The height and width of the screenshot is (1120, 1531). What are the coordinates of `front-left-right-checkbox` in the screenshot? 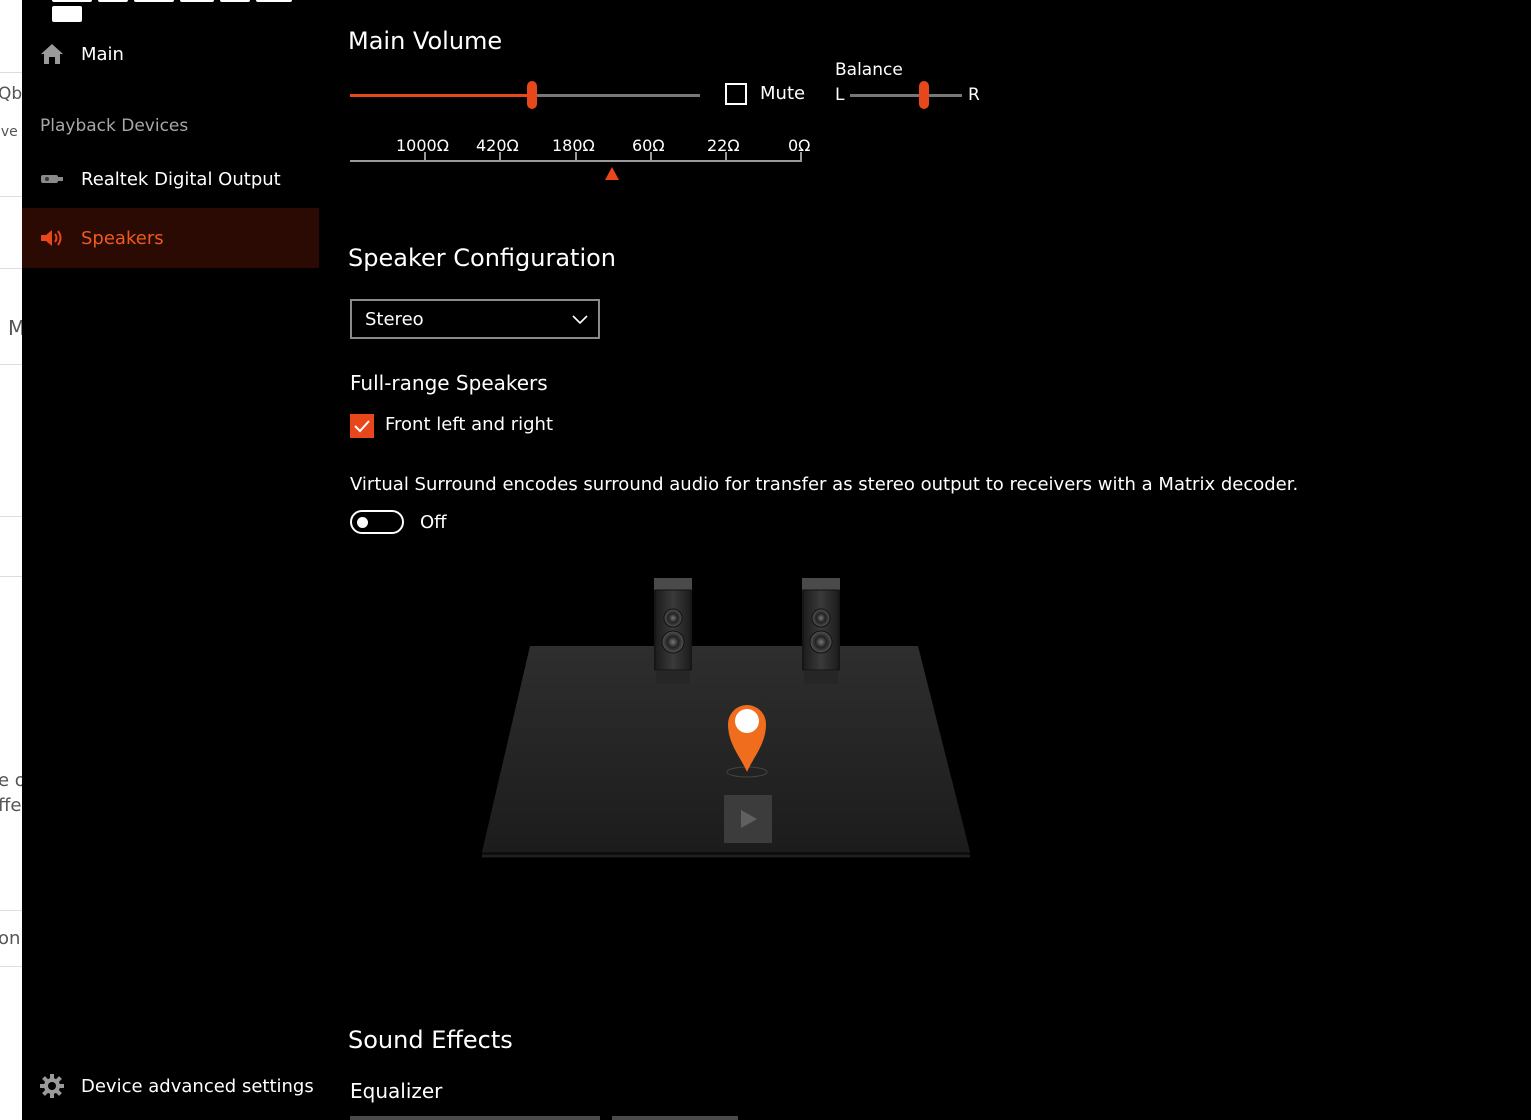 It's located at (362, 426).